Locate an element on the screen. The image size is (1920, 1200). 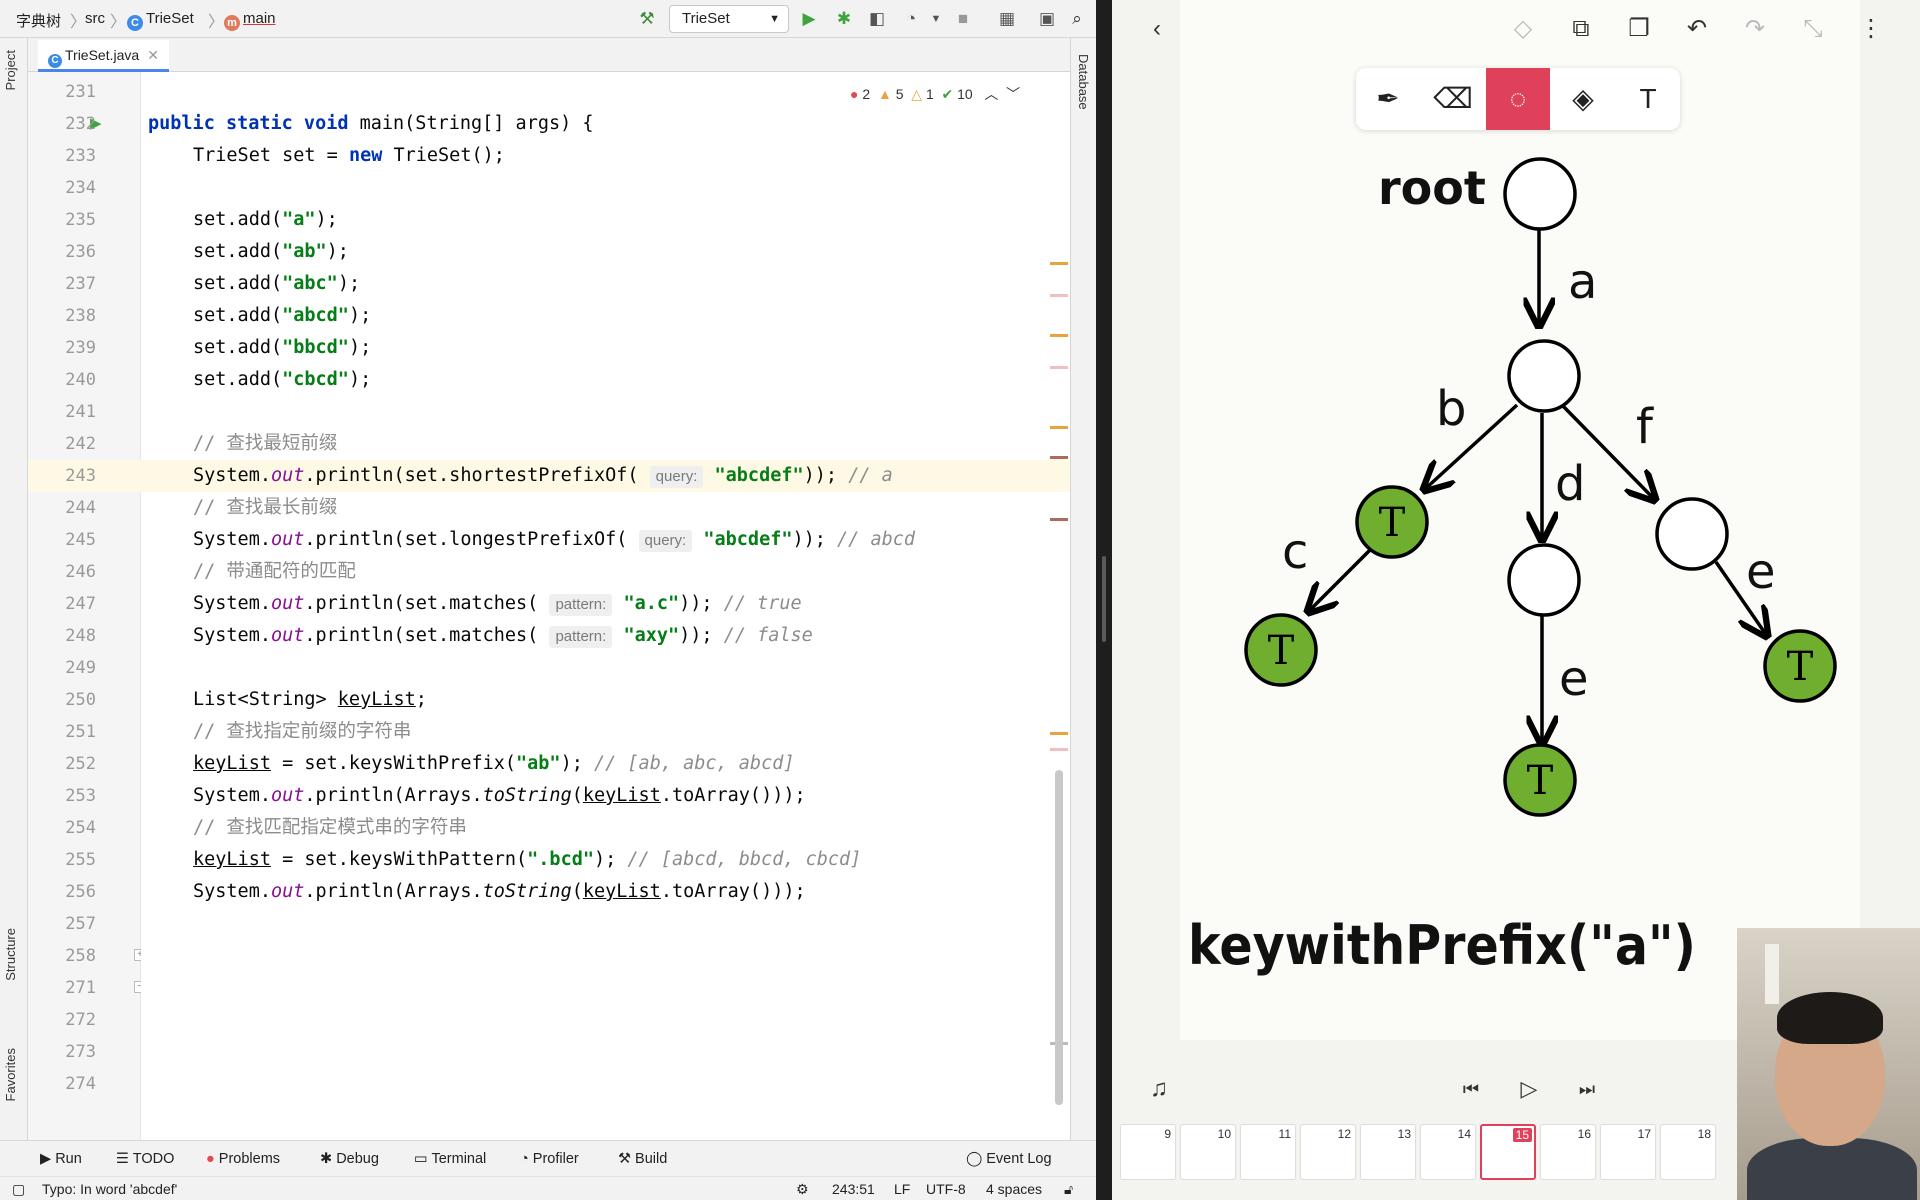
code-line: 235 set.add("a"); is located at coordinates (549, 220).